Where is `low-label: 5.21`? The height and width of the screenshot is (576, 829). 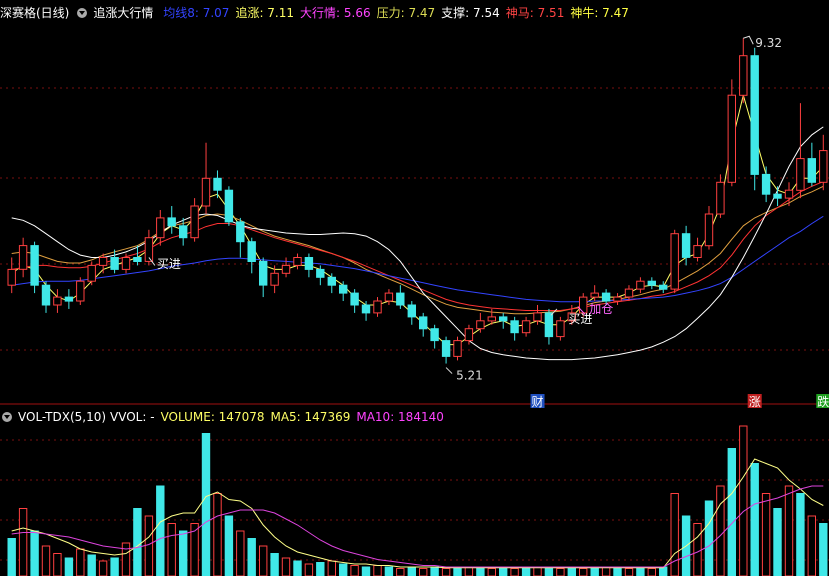
low-label: 5.21 is located at coordinates (469, 376).